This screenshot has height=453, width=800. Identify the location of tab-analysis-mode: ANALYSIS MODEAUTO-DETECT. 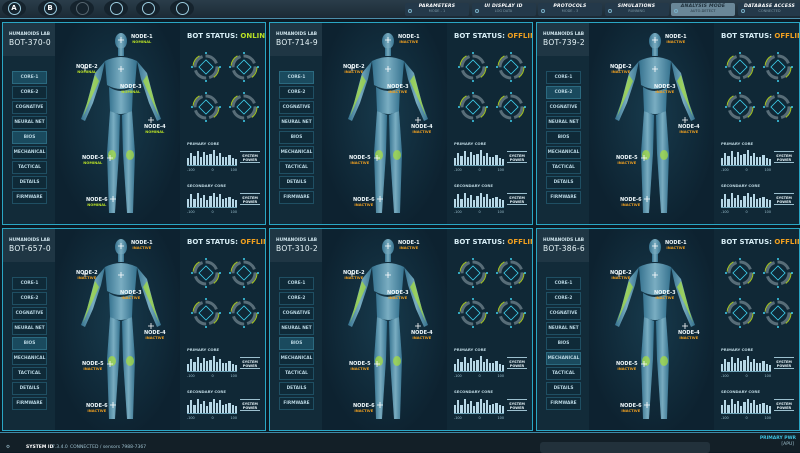
(703, 9).